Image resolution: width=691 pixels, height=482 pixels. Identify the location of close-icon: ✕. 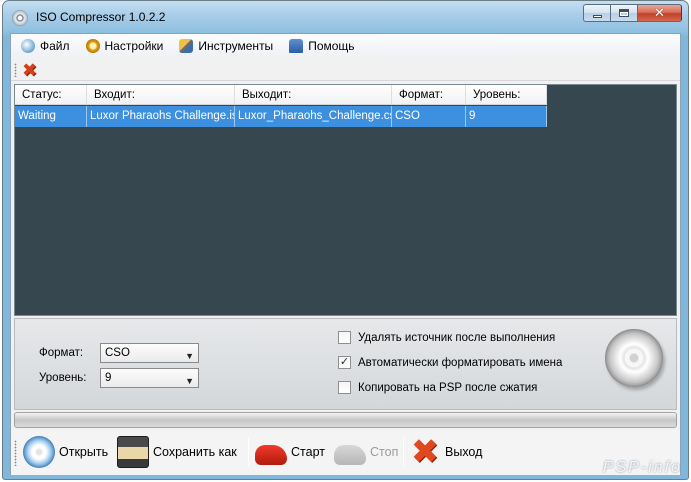
(659, 12).